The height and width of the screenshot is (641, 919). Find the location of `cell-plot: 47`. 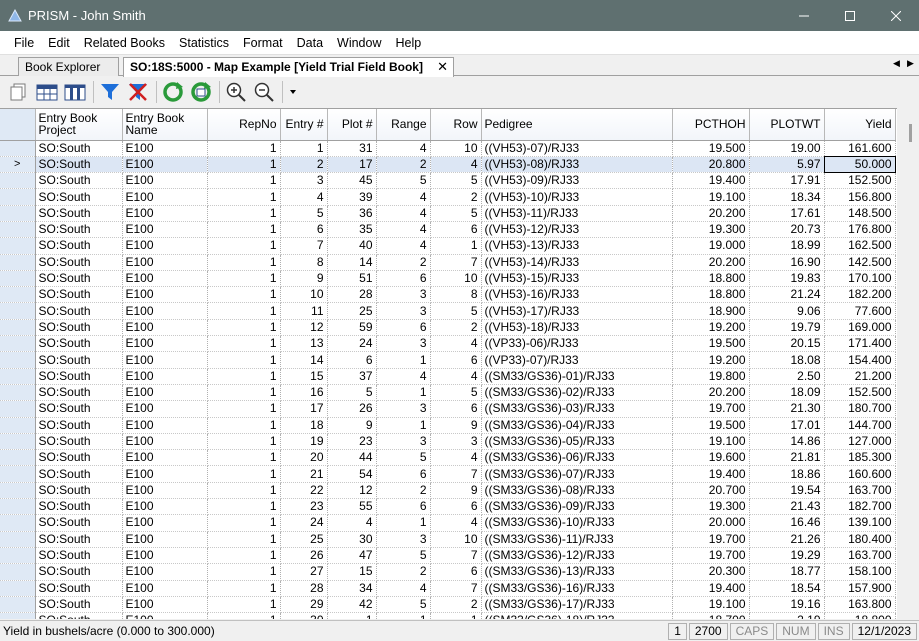

cell-plot: 47 is located at coordinates (352, 556).